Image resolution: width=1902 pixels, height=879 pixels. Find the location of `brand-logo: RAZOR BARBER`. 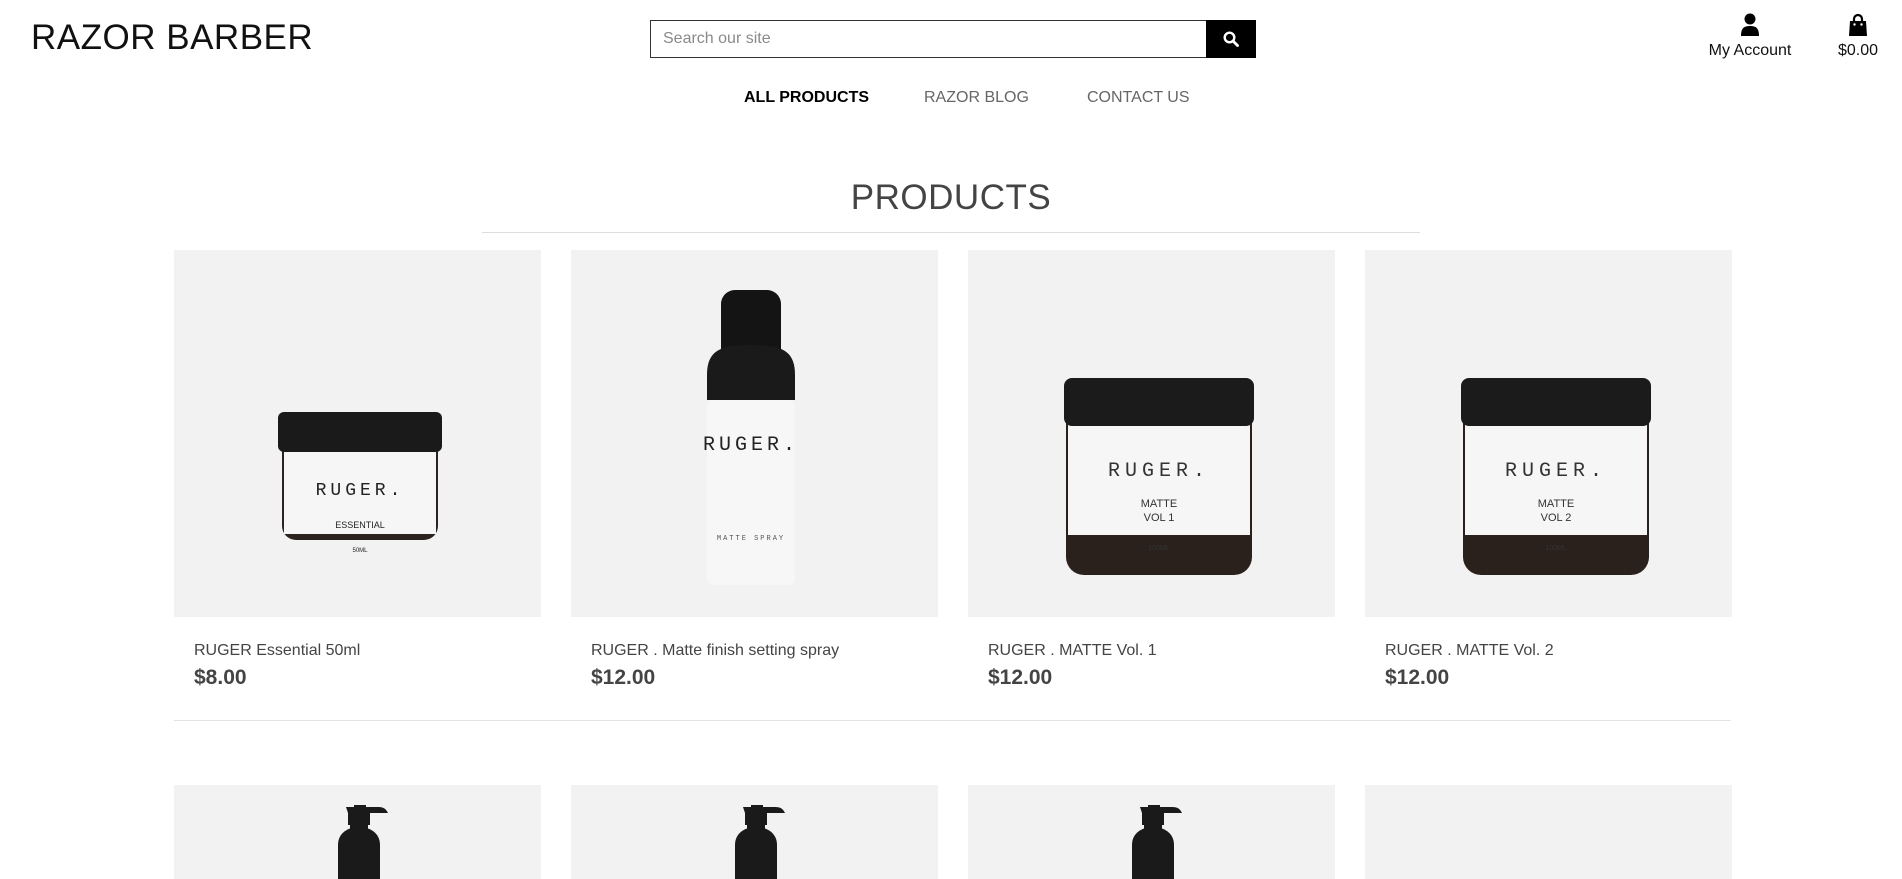

brand-logo: RAZOR BARBER is located at coordinates (172, 38).